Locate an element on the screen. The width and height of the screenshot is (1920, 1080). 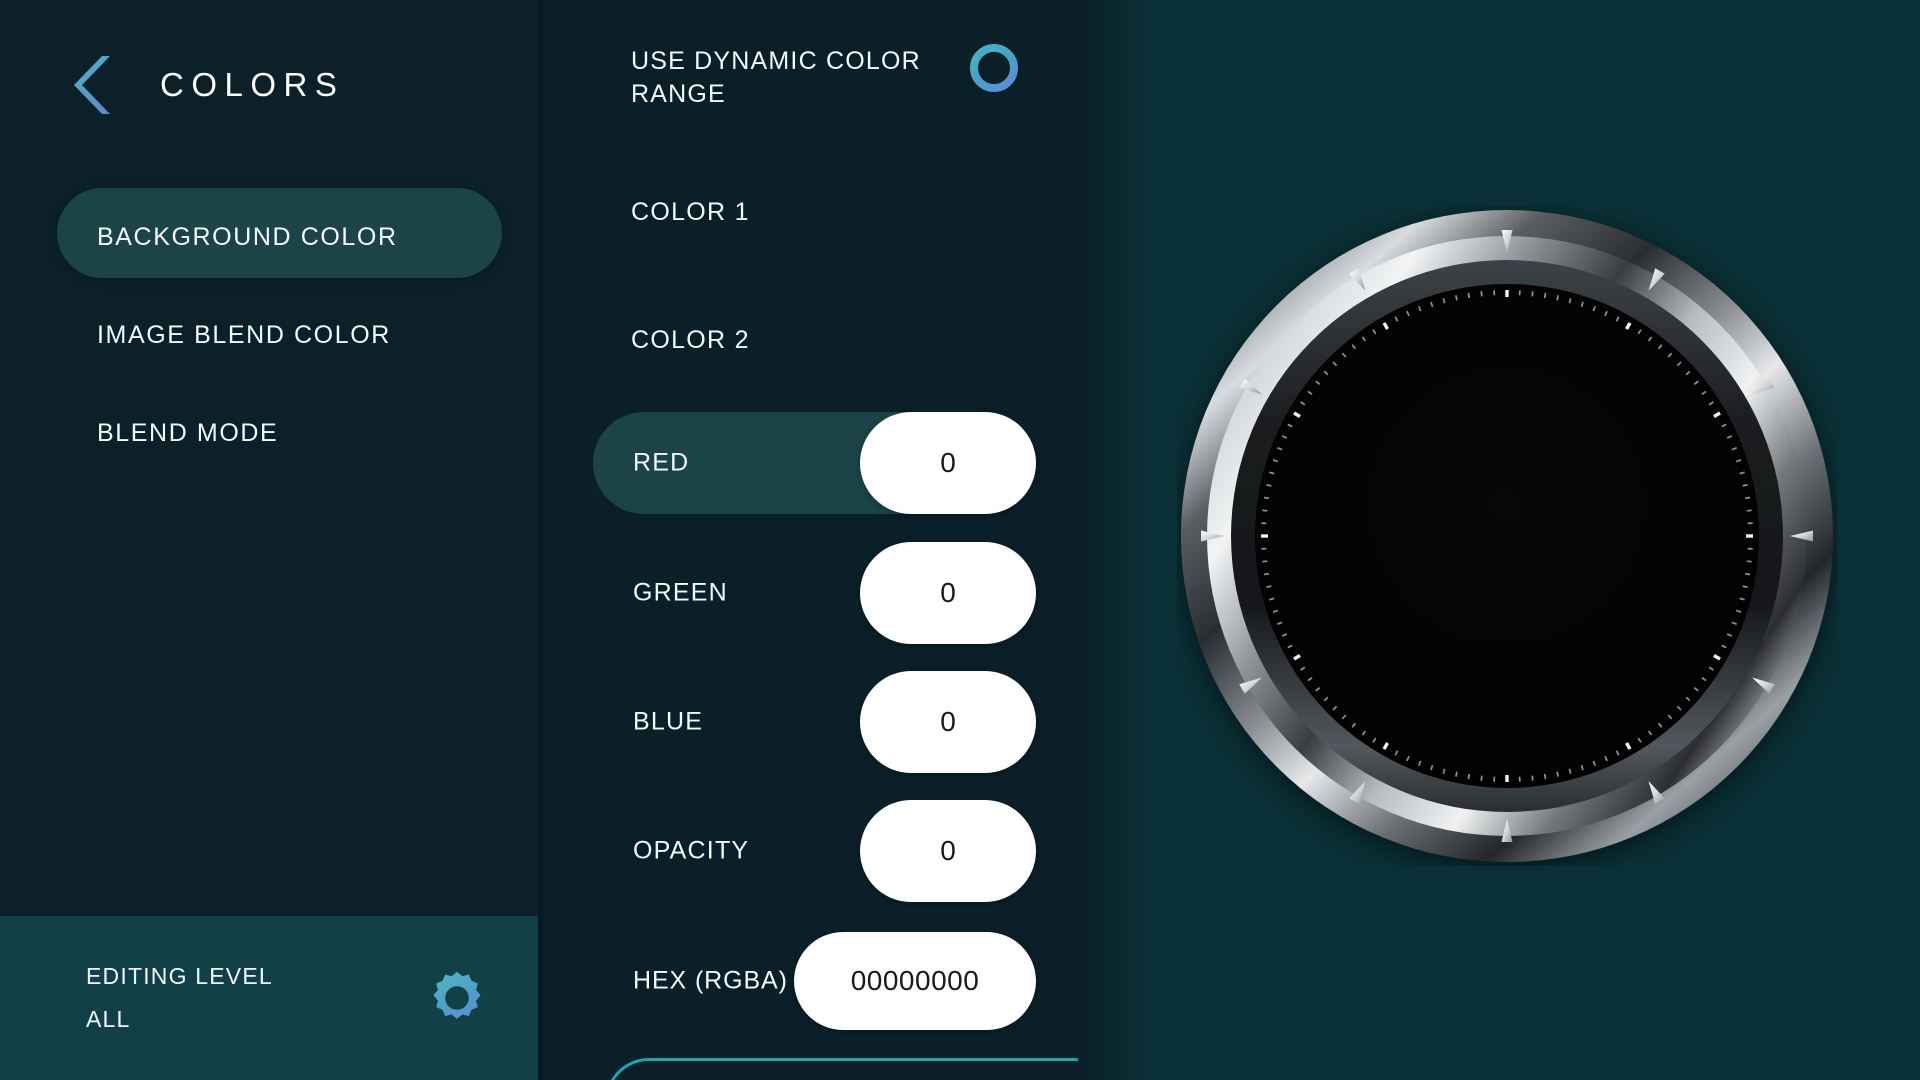
preview-edge-fade is located at coordinates (1113, 540).